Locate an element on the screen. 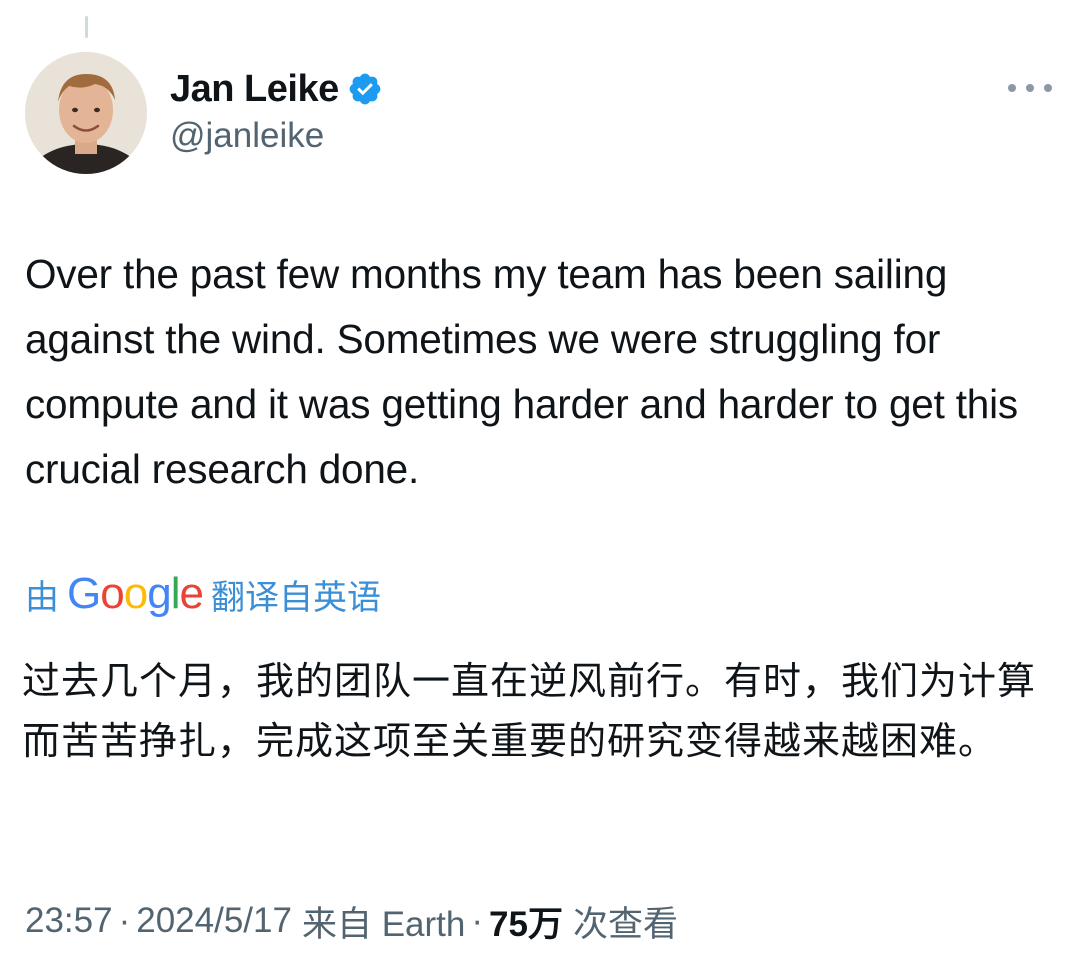 The height and width of the screenshot is (973, 1080). views-label: 次查看 is located at coordinates (625, 924).